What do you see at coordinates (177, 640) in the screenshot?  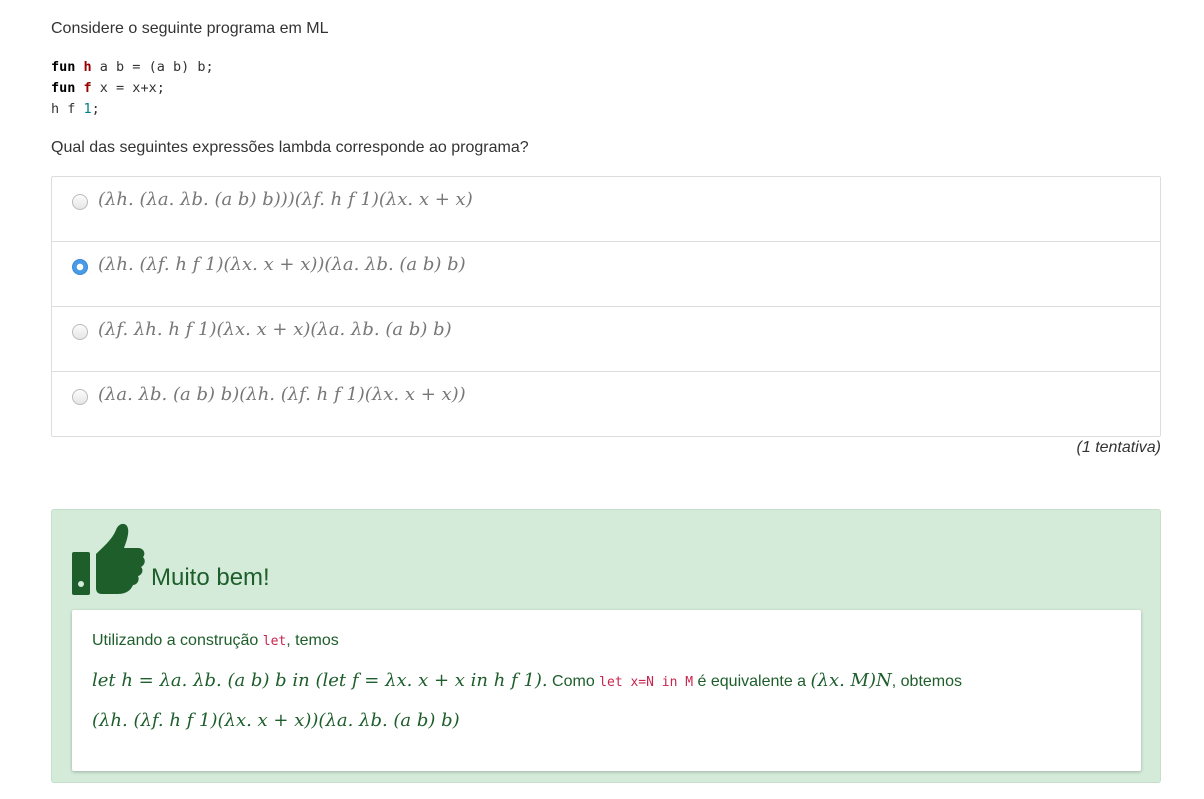 I see `feedback-text: Utilizando a construção` at bounding box center [177, 640].